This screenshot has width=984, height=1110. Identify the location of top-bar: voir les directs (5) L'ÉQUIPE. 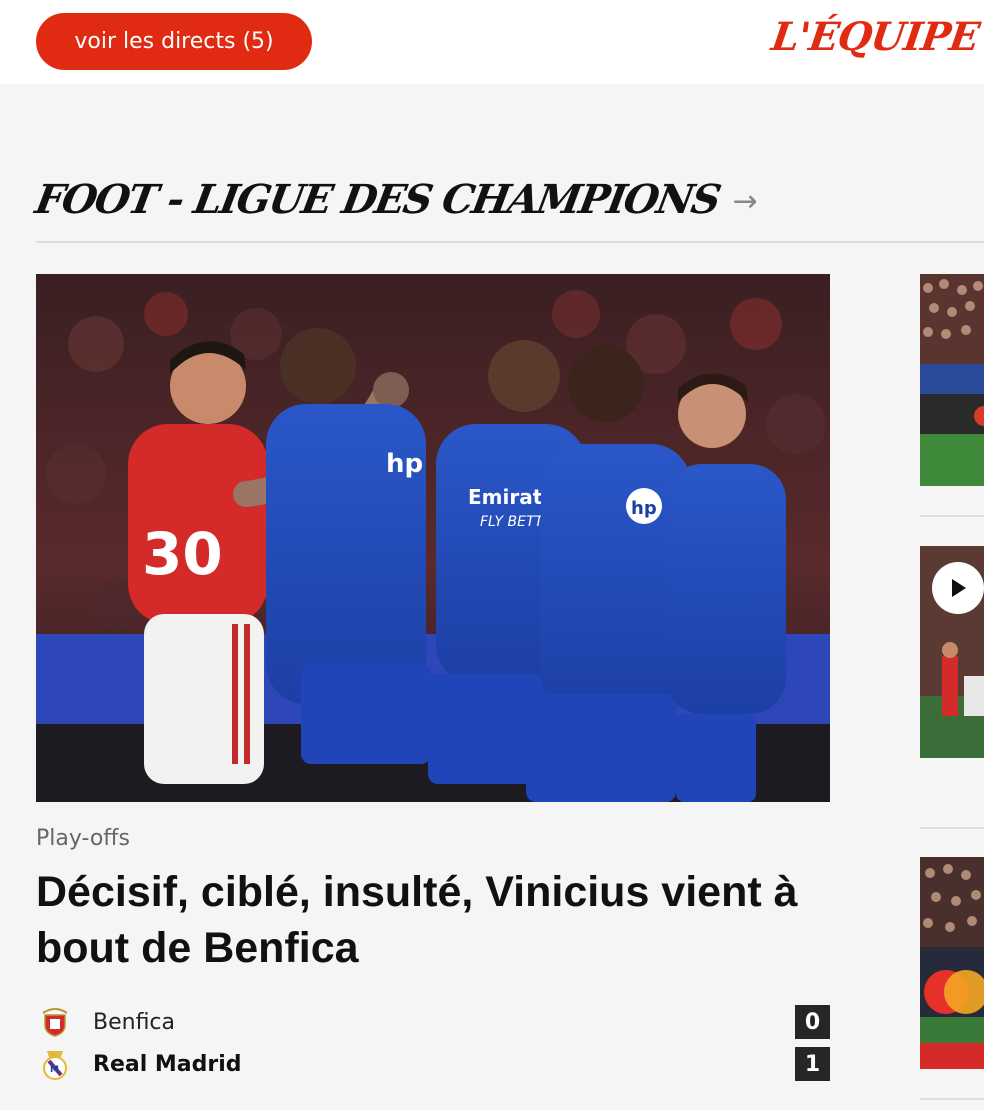
(492, 42).